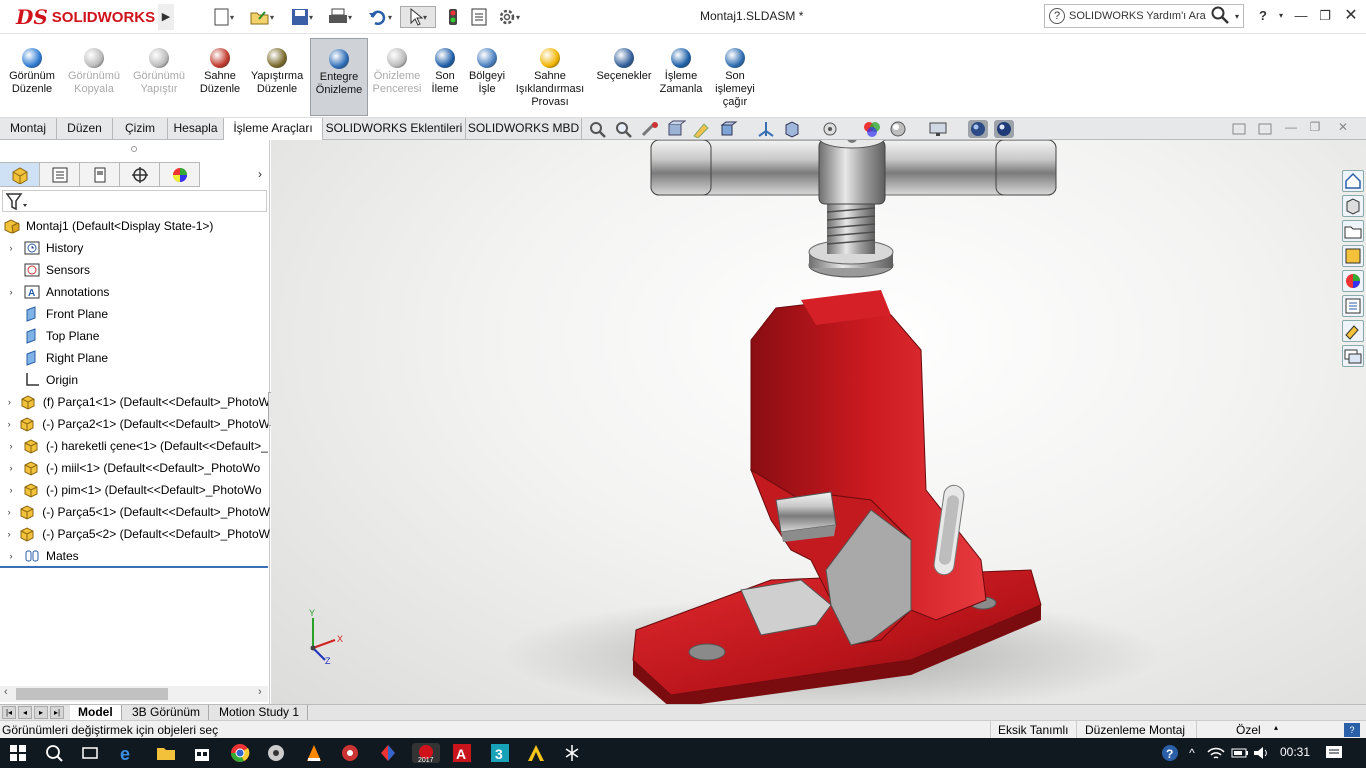 Image resolution: width=1366 pixels, height=768 pixels. Describe the element at coordinates (220, 77) in the screenshot. I see `ribbon-button-scene: Sahne Düzenle` at that location.